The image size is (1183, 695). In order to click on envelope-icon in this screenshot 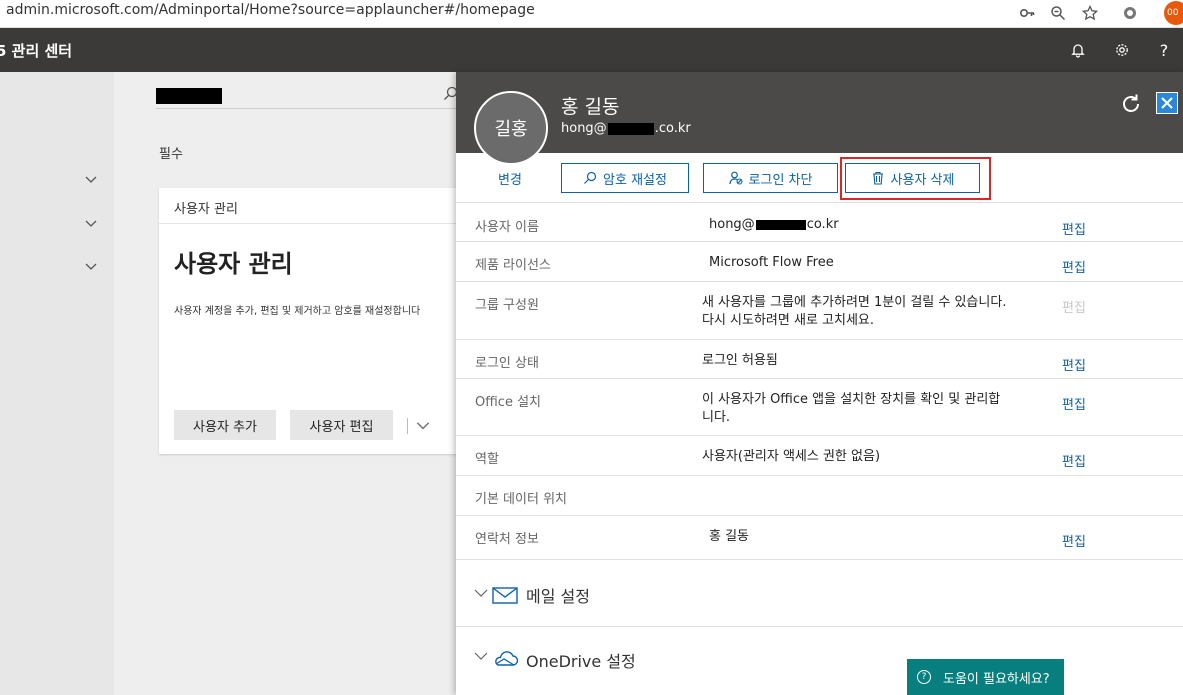, I will do `click(505, 595)`.